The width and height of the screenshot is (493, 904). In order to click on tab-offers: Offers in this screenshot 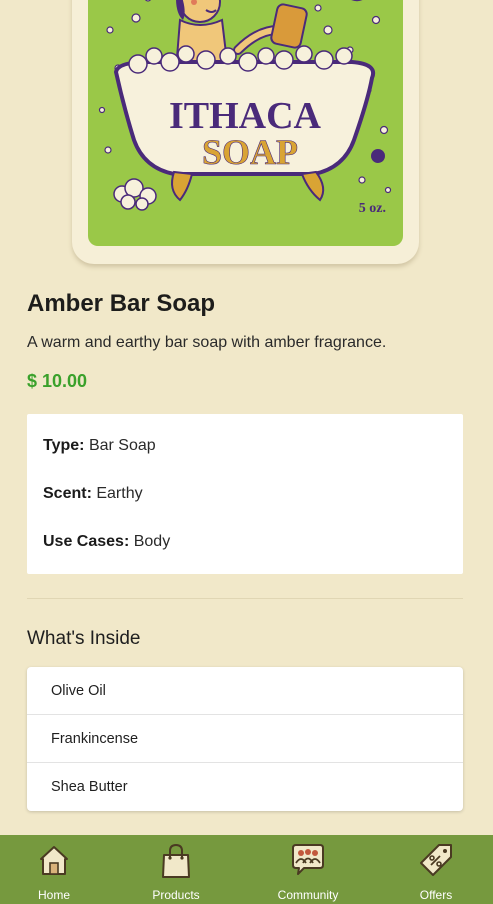, I will do `click(436, 869)`.